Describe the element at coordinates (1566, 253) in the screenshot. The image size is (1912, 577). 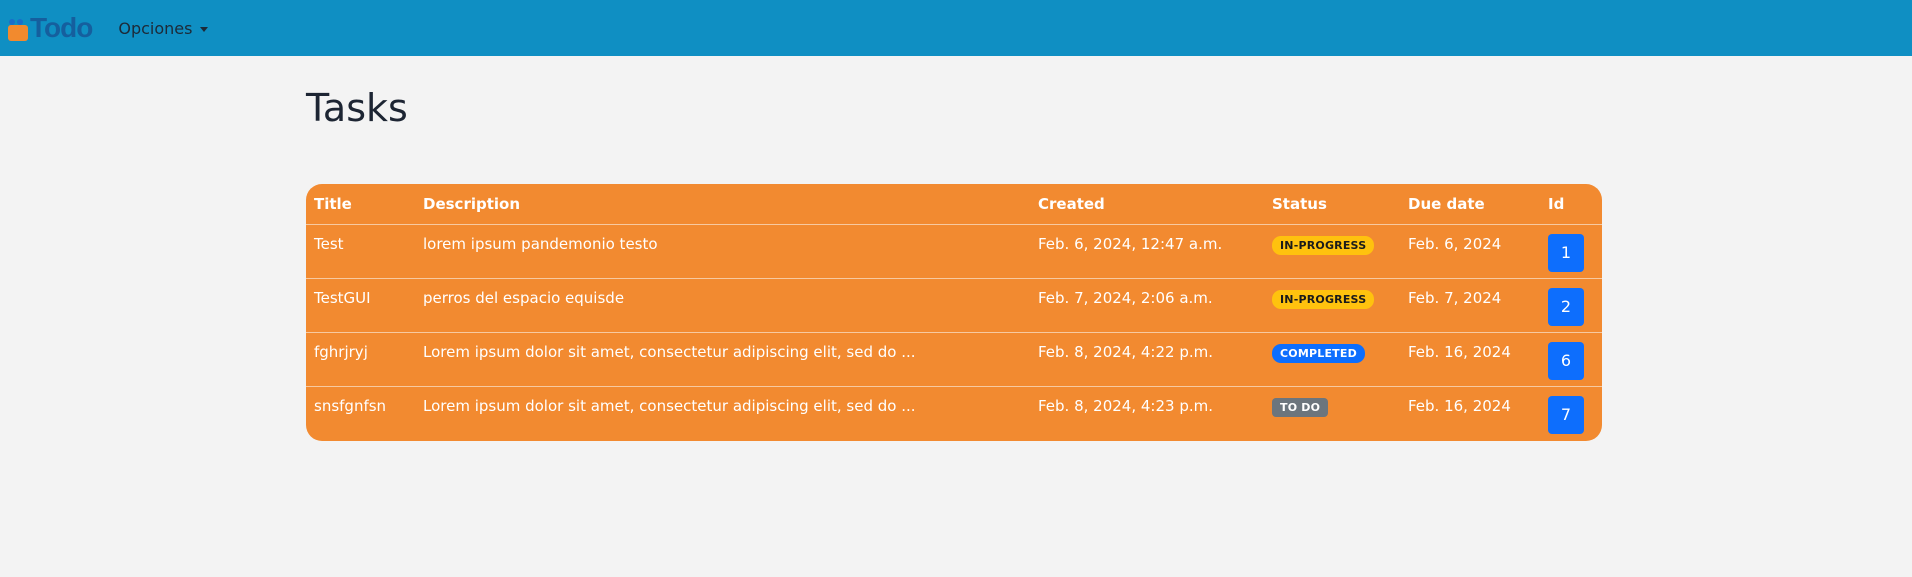
I see `task-id-button: 1` at that location.